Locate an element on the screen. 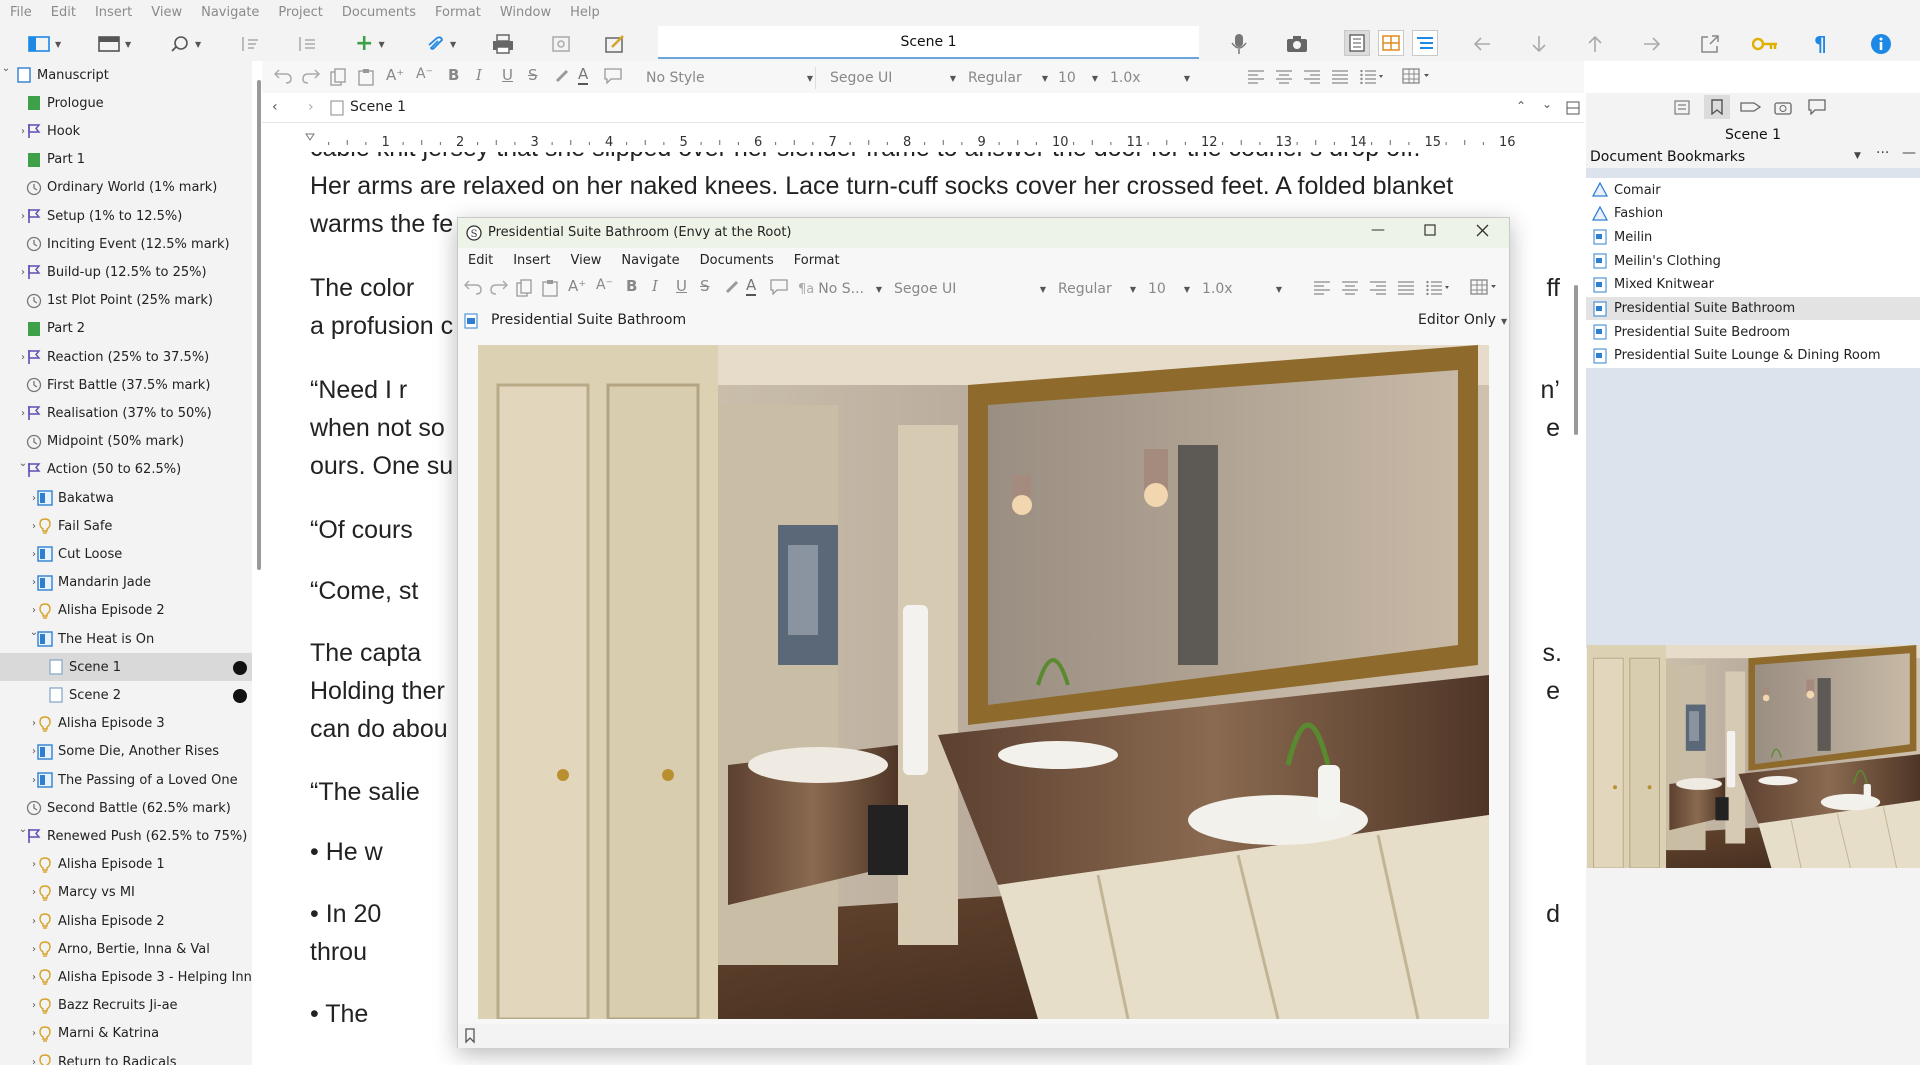 This screenshot has width=1920, height=1065. menu-navigate: Navigate is located at coordinates (230, 12).